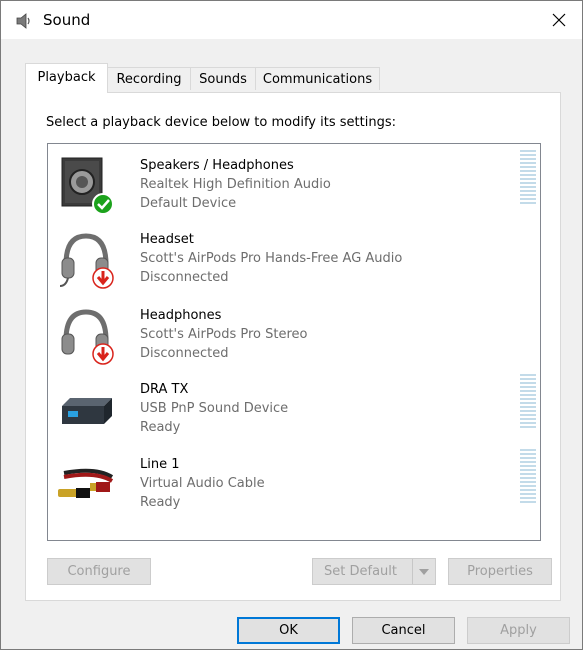 The height and width of the screenshot is (652, 585). What do you see at coordinates (149, 78) in the screenshot?
I see `tab-recording: Recording` at bounding box center [149, 78].